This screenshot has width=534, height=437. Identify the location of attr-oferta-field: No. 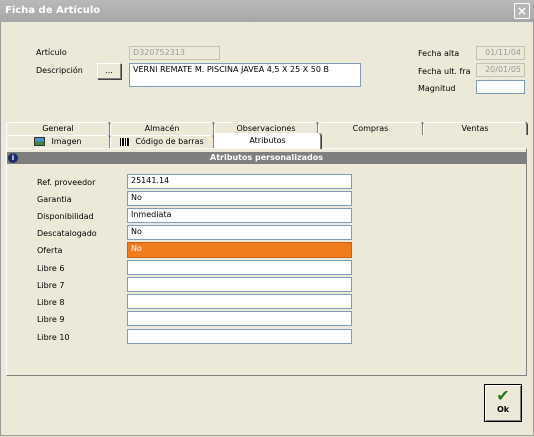
(239, 250).